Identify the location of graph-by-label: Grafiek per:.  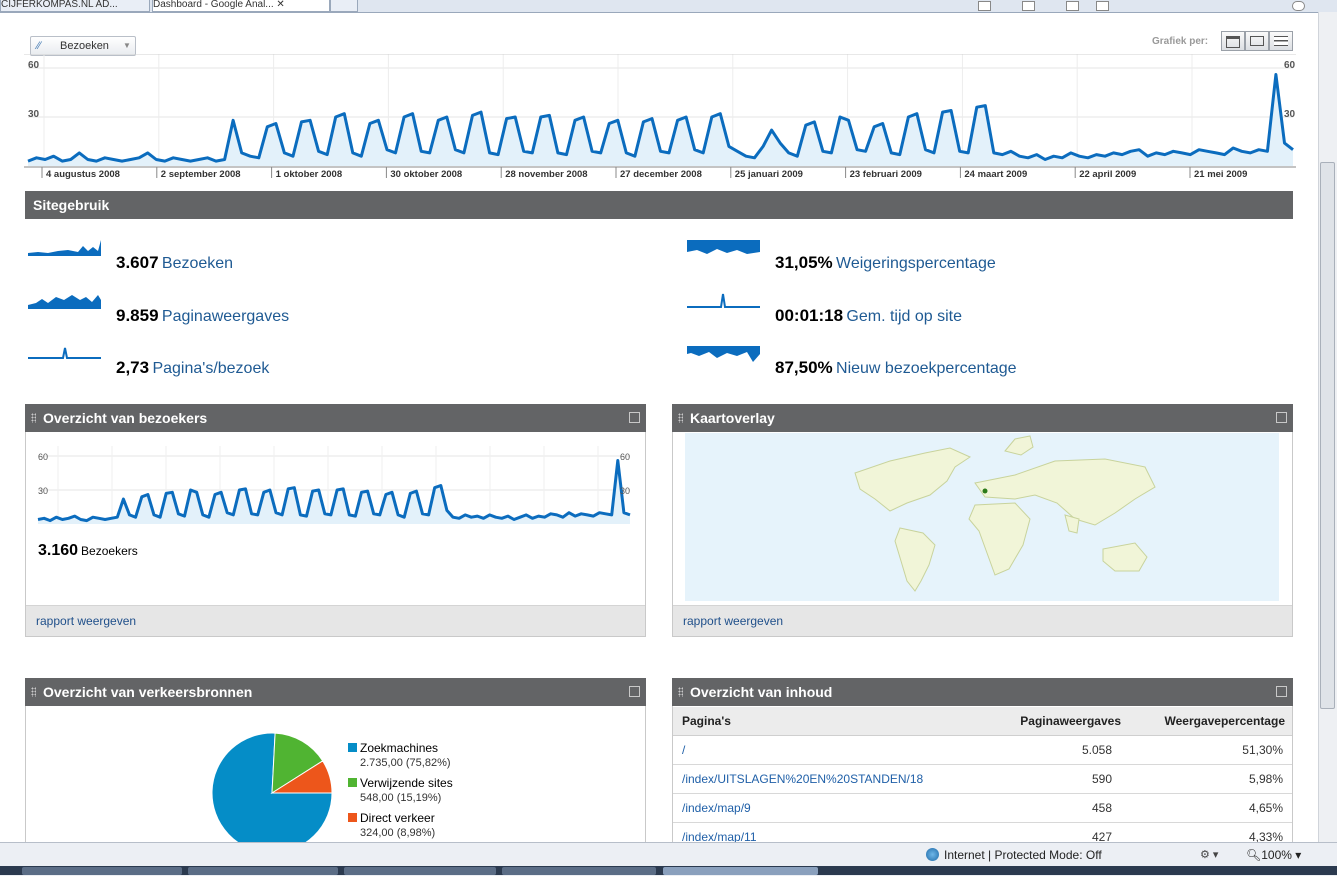
(1180, 41).